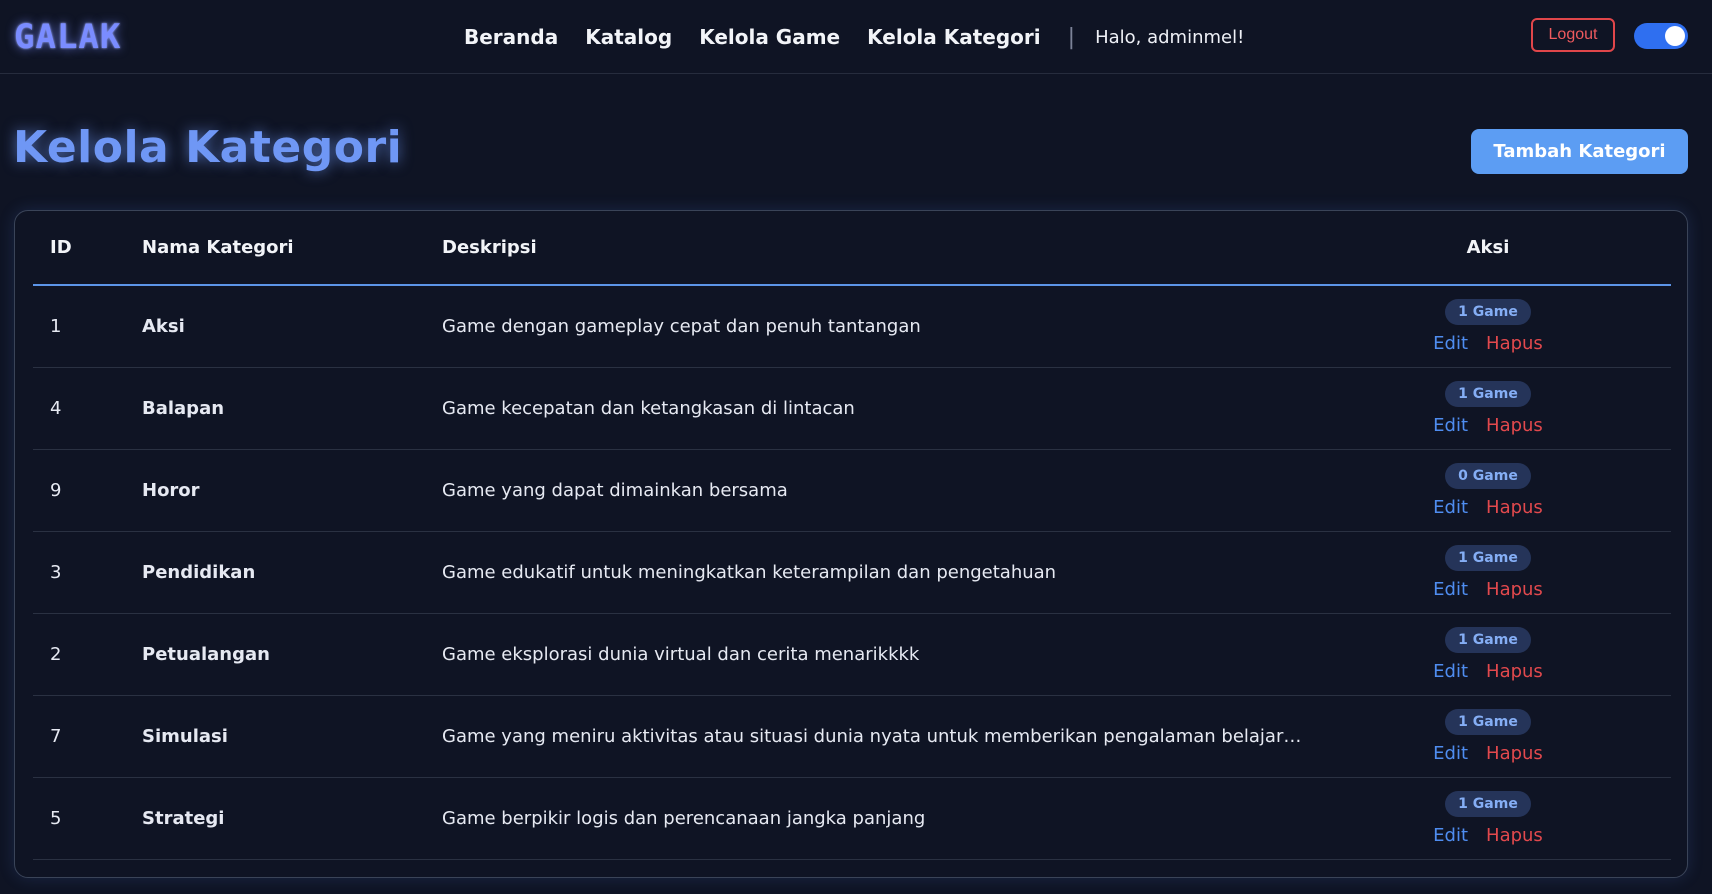 This screenshot has width=1712, height=894. What do you see at coordinates (865, 490) in the screenshot?
I see `cell-desc: Game yang dapat dimainkan bersama` at bounding box center [865, 490].